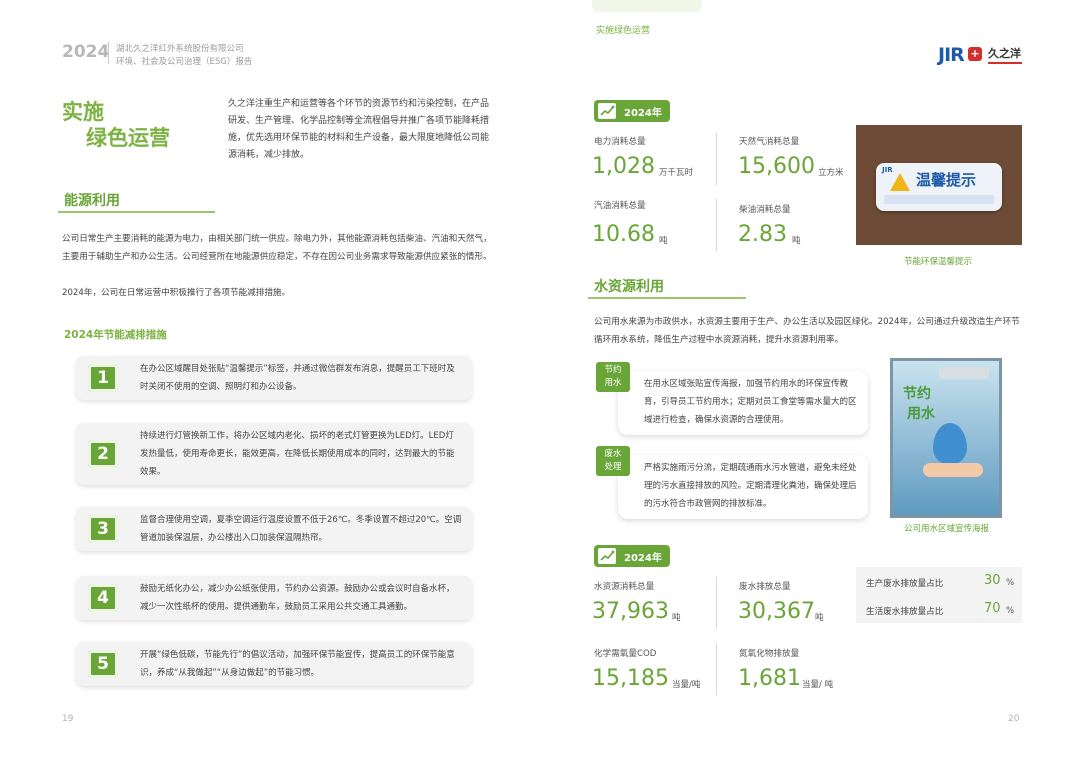 The width and height of the screenshot is (1080, 764). Describe the element at coordinates (769, 678) in the screenshot. I see `metric-value: 1,681` at that location.